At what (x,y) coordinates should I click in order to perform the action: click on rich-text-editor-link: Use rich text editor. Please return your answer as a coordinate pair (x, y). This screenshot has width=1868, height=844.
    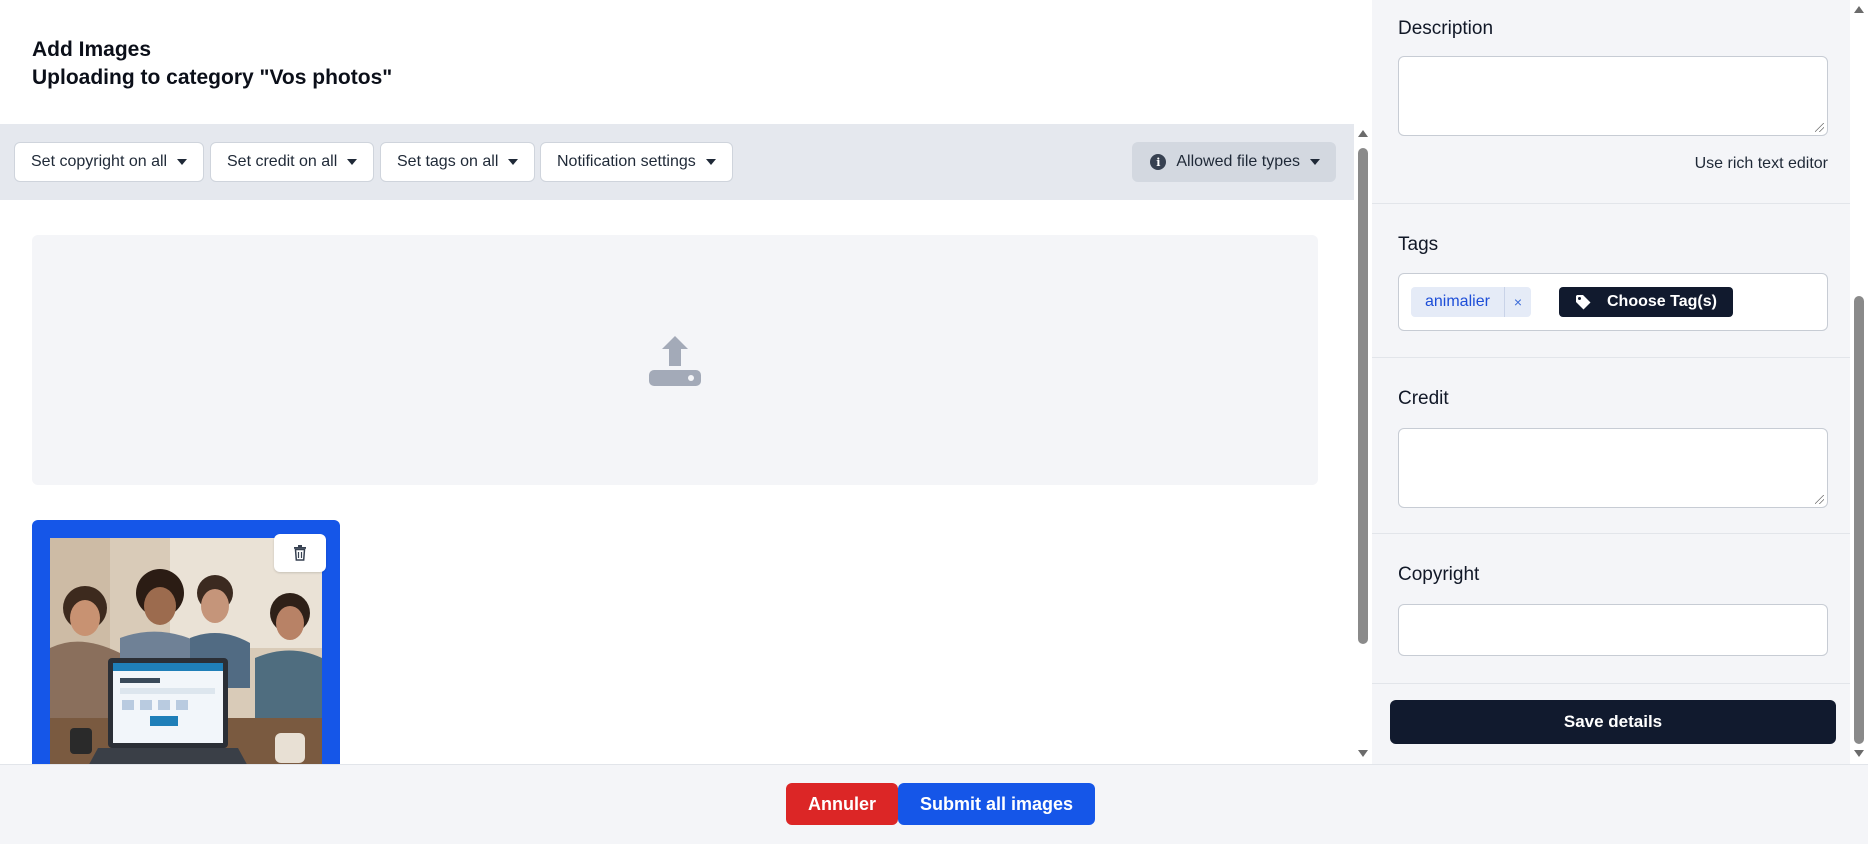
    Looking at the image, I should click on (1761, 164).